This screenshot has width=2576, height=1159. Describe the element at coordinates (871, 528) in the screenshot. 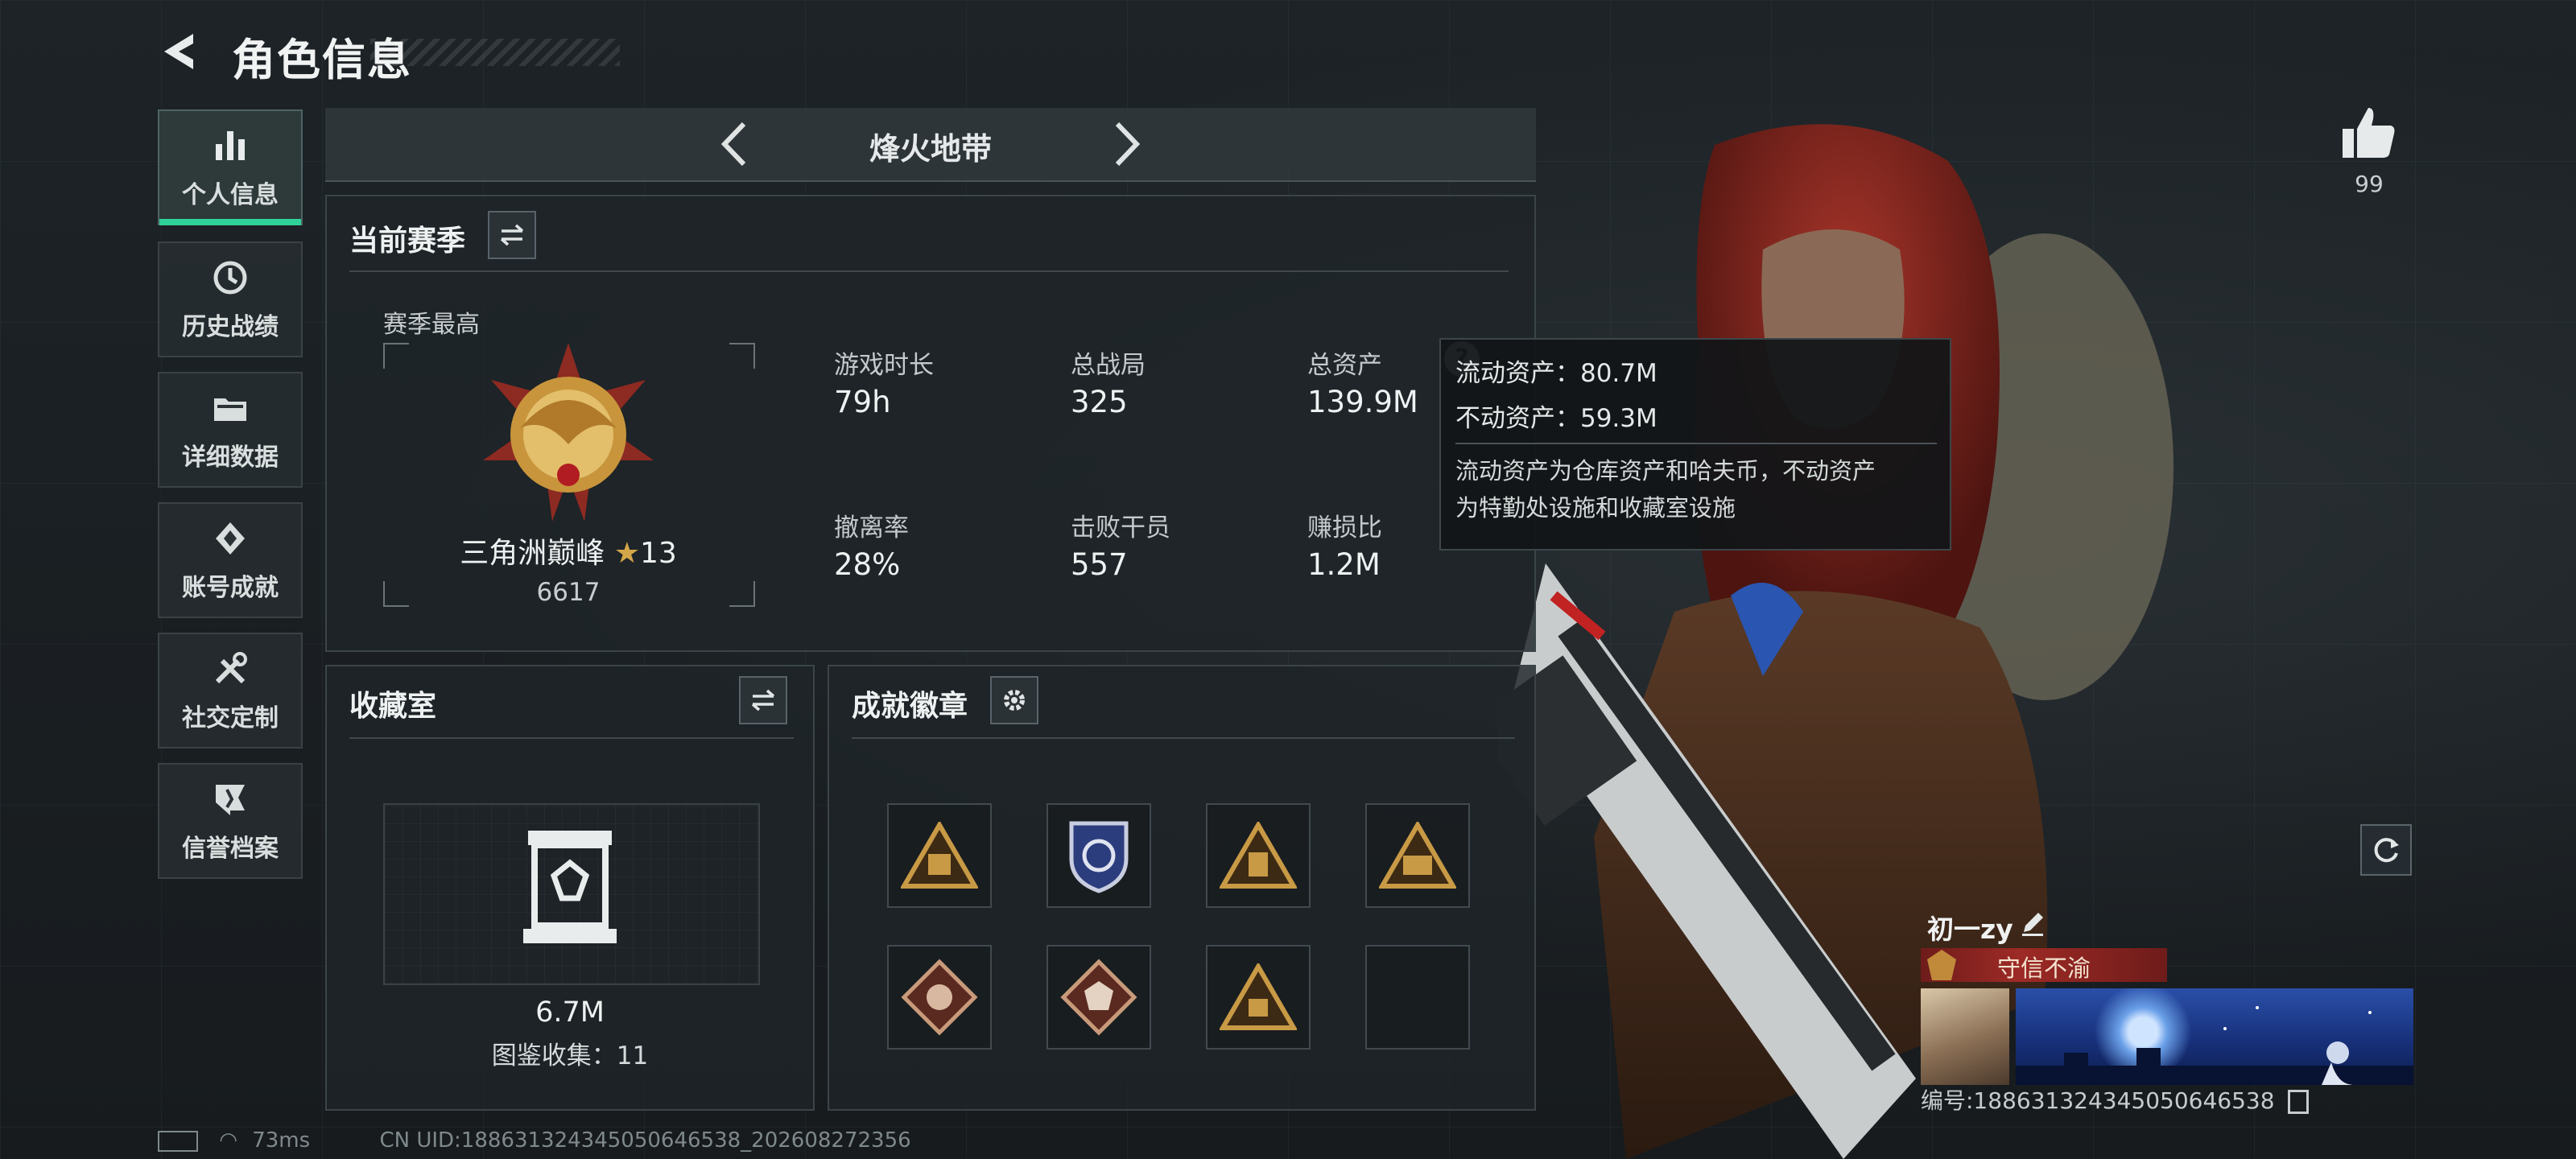

I see `stat-label: 撤离率` at that location.